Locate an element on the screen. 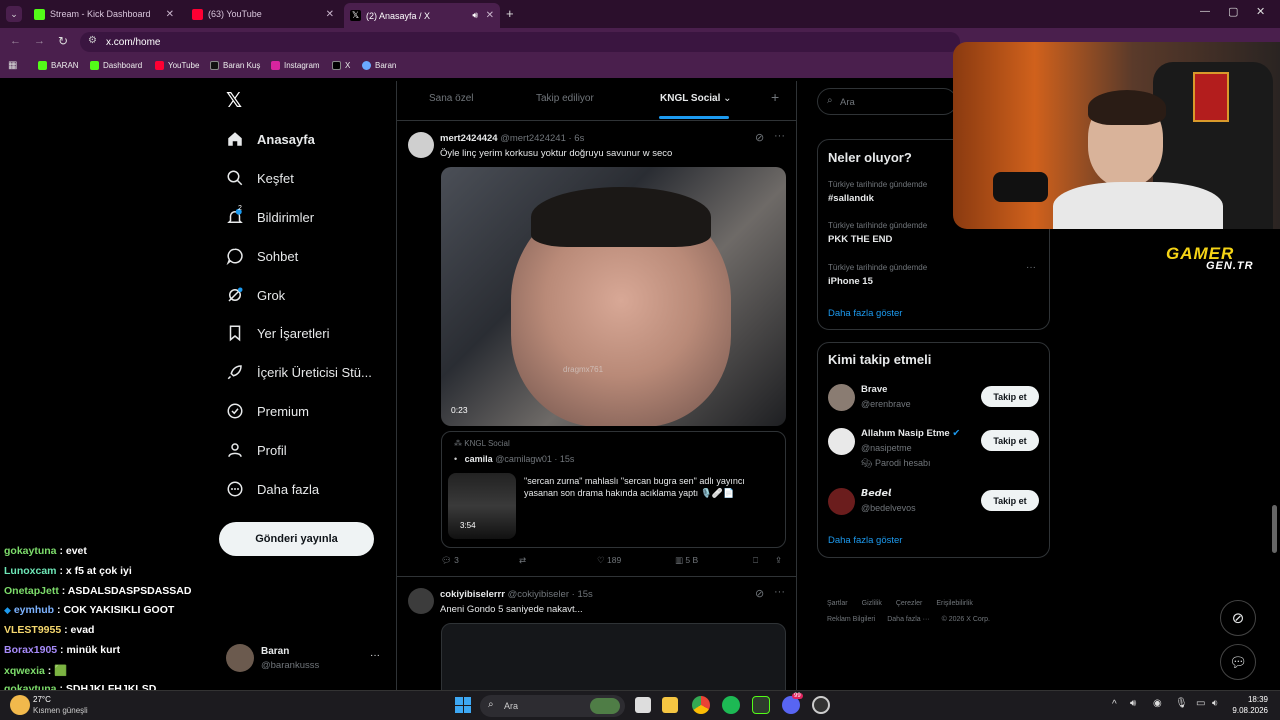 Image resolution: width=1280 pixels, height=720 pixels. tray-network-icon: ▭ is located at coordinates (1200, 703).